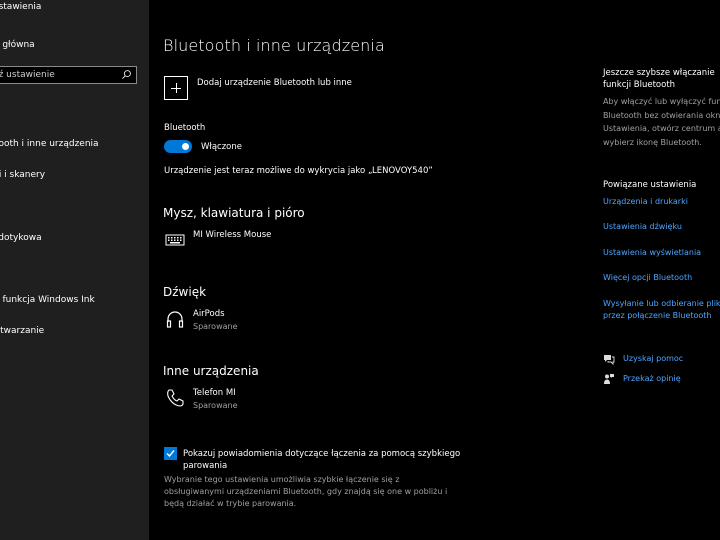 This screenshot has height=540, width=720. What do you see at coordinates (234, 213) in the screenshot?
I see `section-mouse-heading: Mysz, klawiatura i pióro` at bounding box center [234, 213].